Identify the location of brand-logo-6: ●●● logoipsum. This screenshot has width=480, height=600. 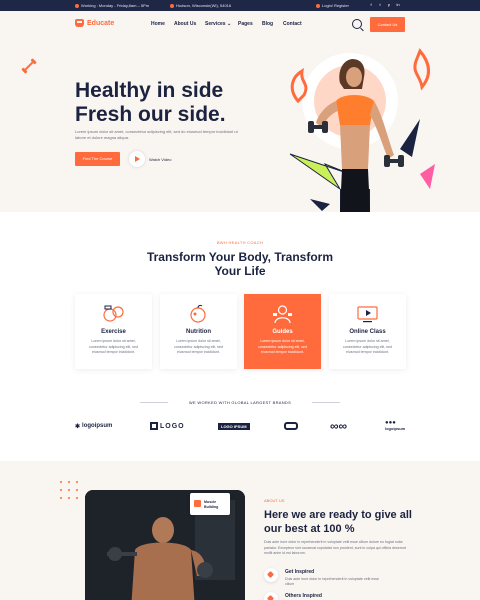
(395, 425).